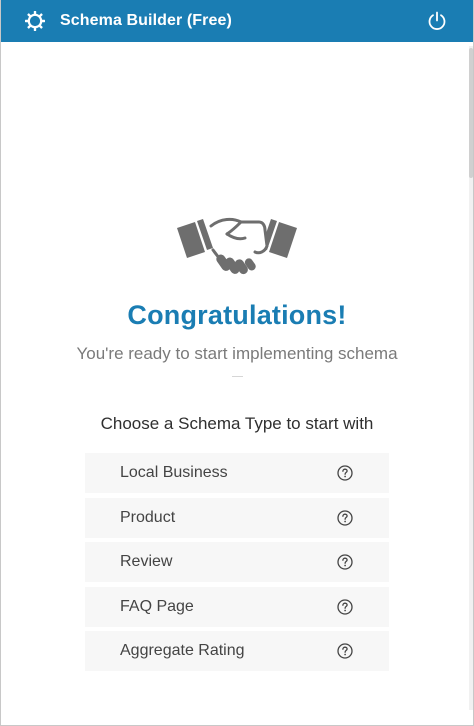 This screenshot has height=726, width=474. What do you see at coordinates (237, 376) in the screenshot?
I see `divider` at bounding box center [237, 376].